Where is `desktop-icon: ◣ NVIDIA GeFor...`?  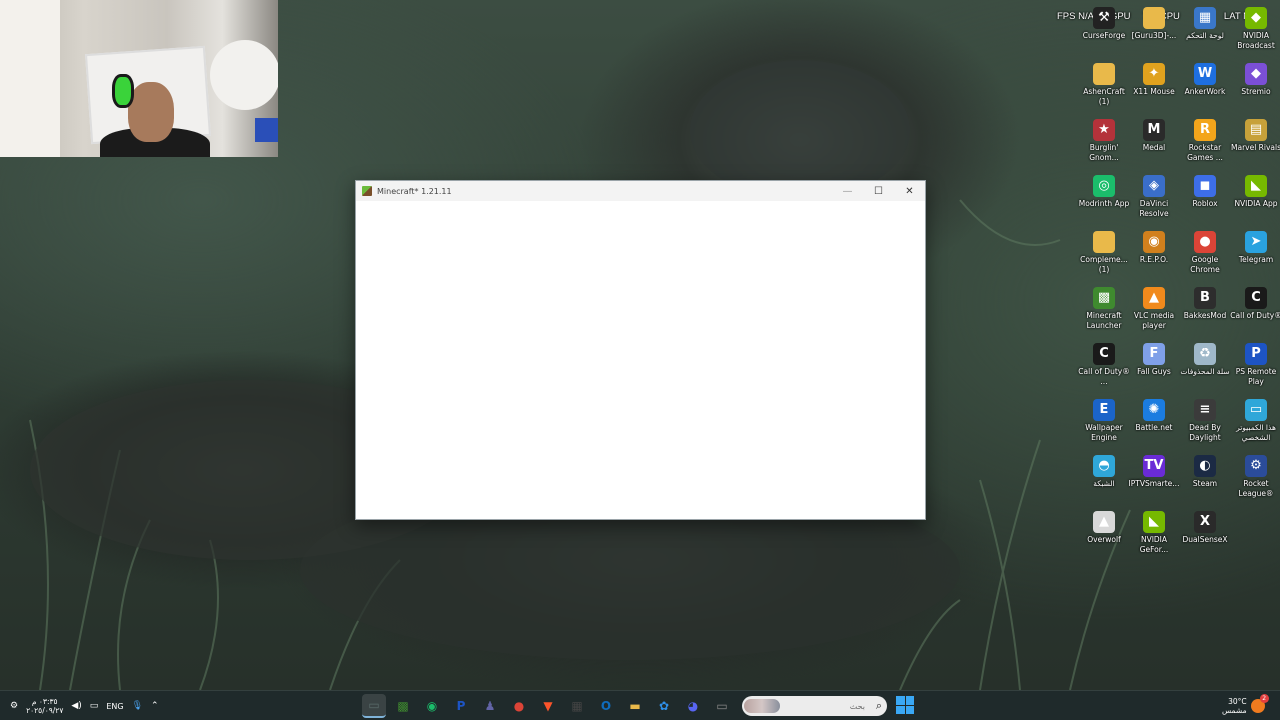 desktop-icon: ◣ NVIDIA GeFor... is located at coordinates (1154, 534).